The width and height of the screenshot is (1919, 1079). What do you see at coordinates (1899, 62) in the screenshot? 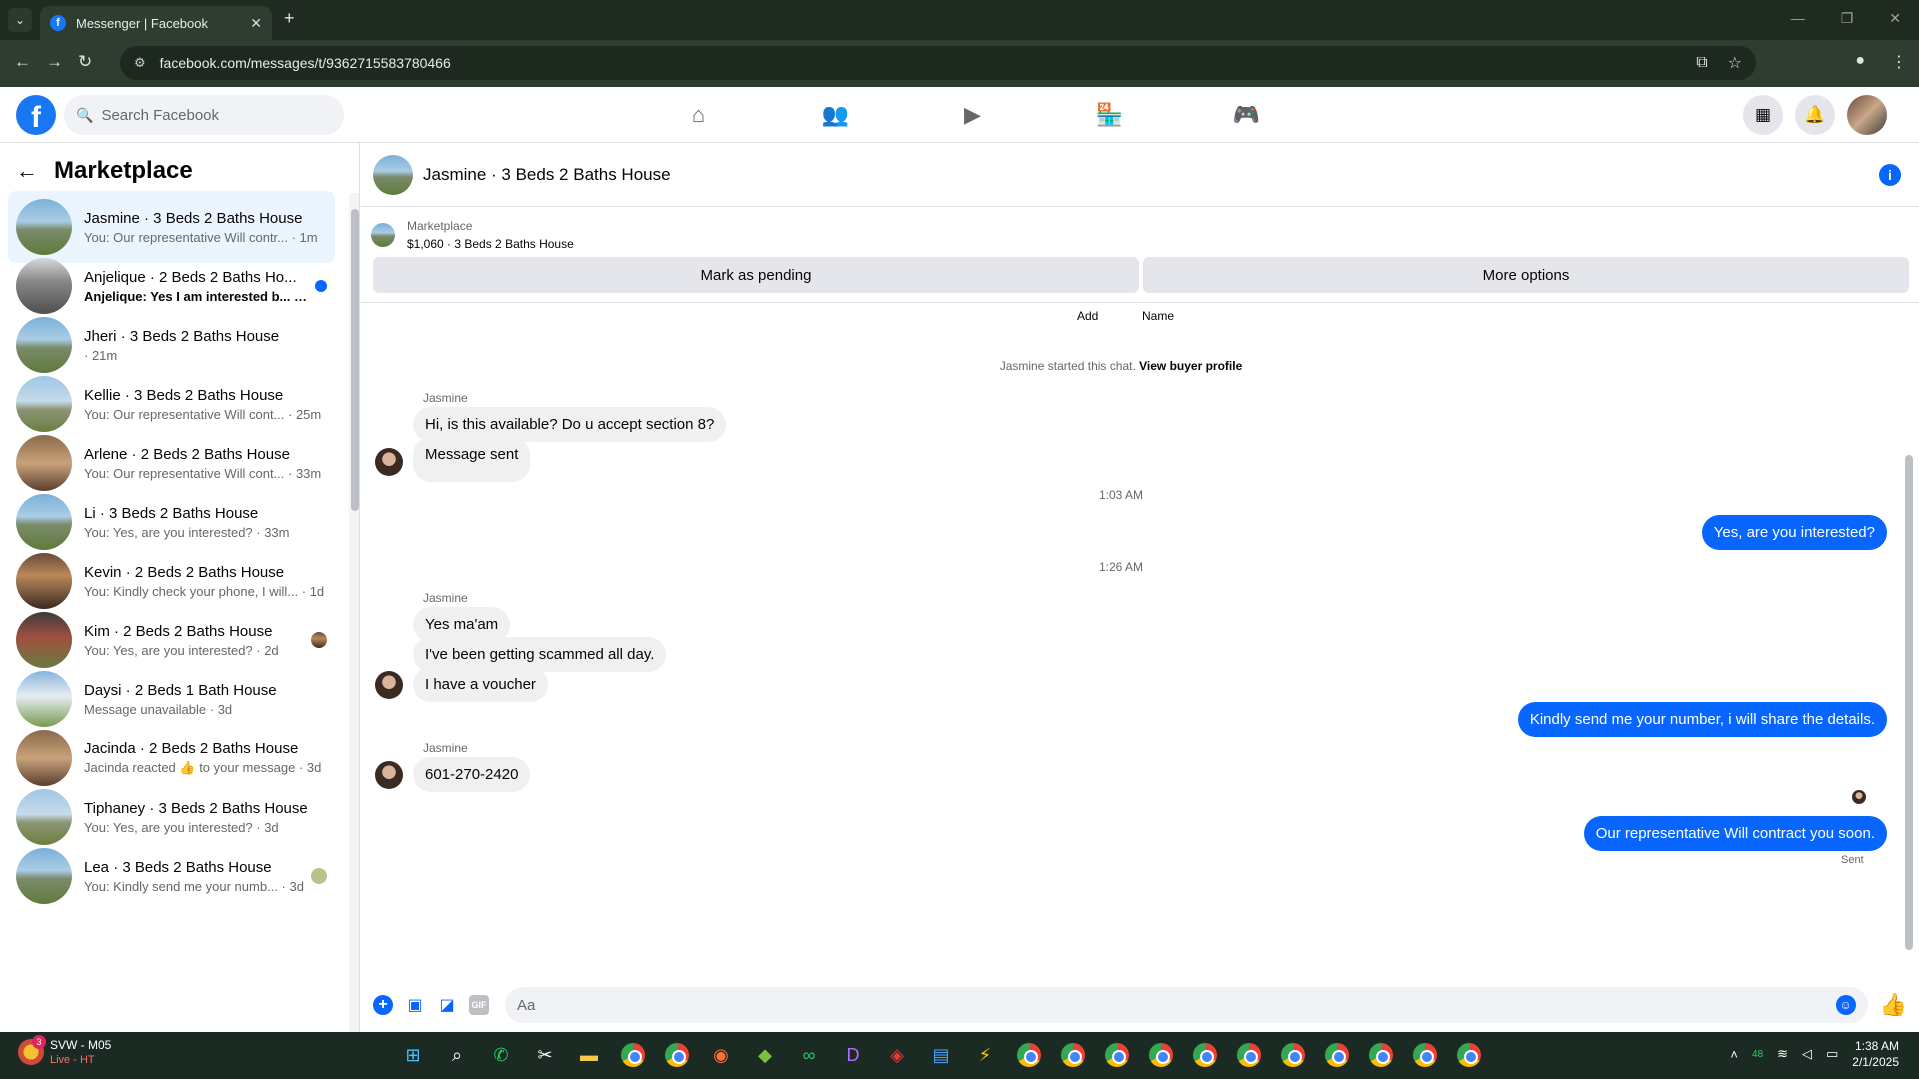
I see `menu-icon: ⋮` at bounding box center [1899, 62].